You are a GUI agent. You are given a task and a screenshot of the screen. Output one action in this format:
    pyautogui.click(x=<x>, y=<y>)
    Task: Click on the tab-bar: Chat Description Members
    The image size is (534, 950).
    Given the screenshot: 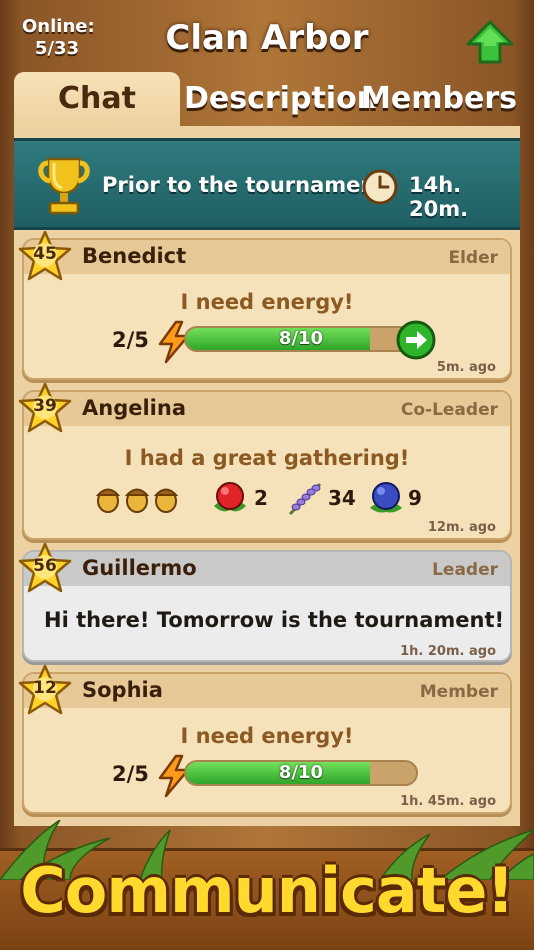 What is the action you would take?
    pyautogui.click(x=267, y=101)
    